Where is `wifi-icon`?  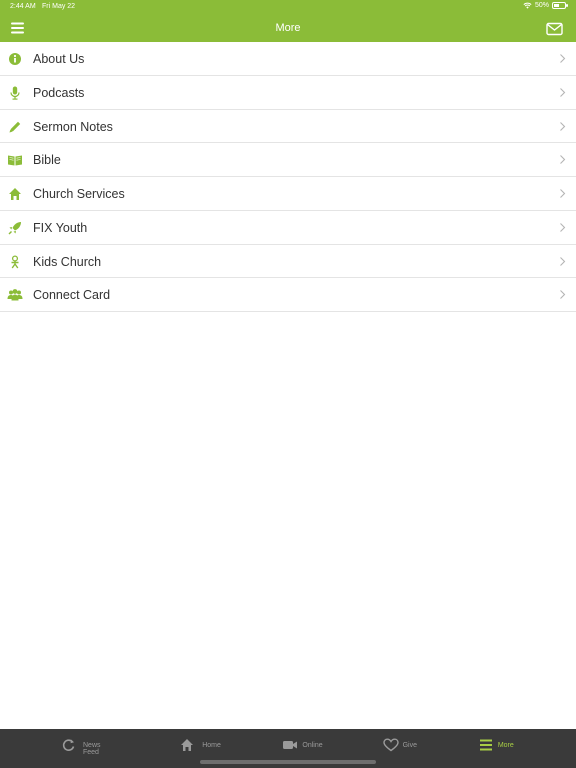 wifi-icon is located at coordinates (527, 5).